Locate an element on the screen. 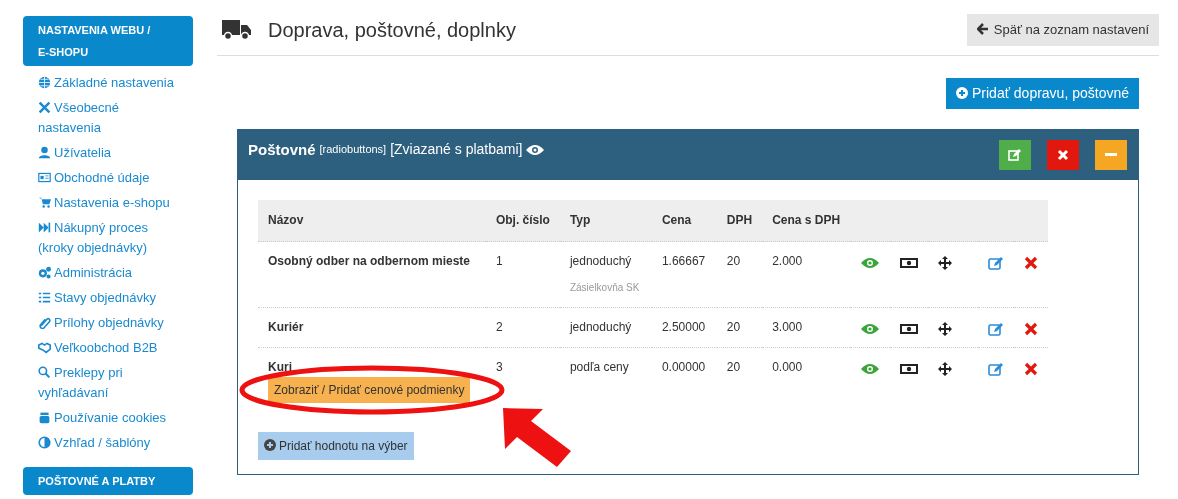 The width and height of the screenshot is (1178, 499). sidebar-item: Preklepy pri vyhľadávaní is located at coordinates (108, 382).